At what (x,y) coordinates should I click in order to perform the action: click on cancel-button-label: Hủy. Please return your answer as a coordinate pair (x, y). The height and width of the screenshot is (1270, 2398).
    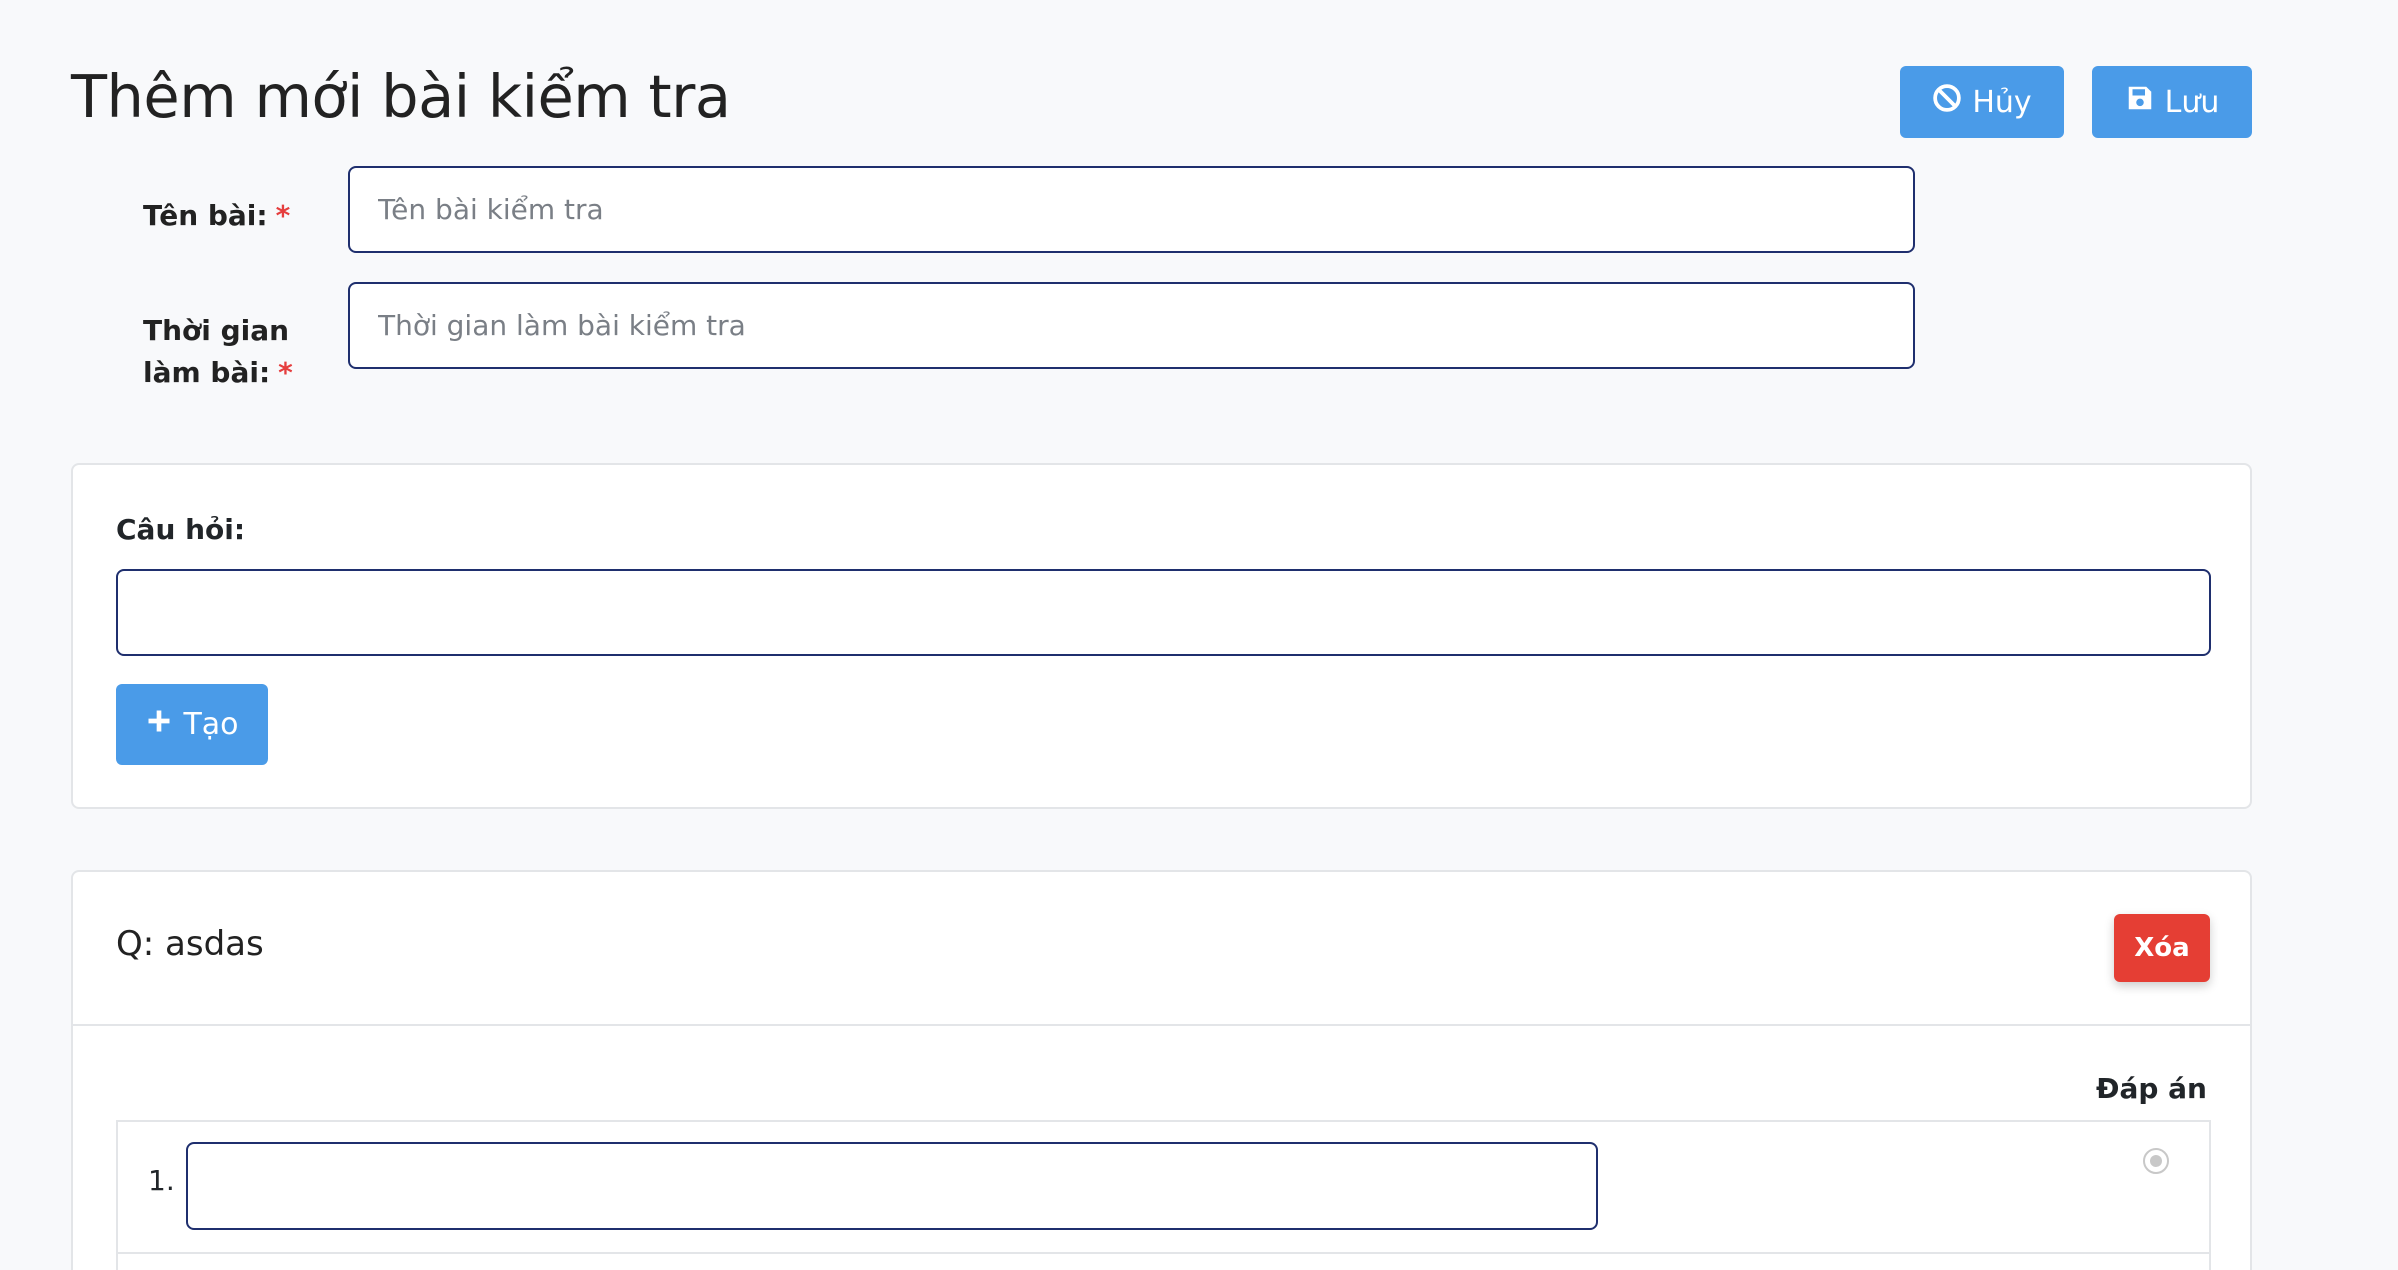
    Looking at the image, I should click on (2002, 102).